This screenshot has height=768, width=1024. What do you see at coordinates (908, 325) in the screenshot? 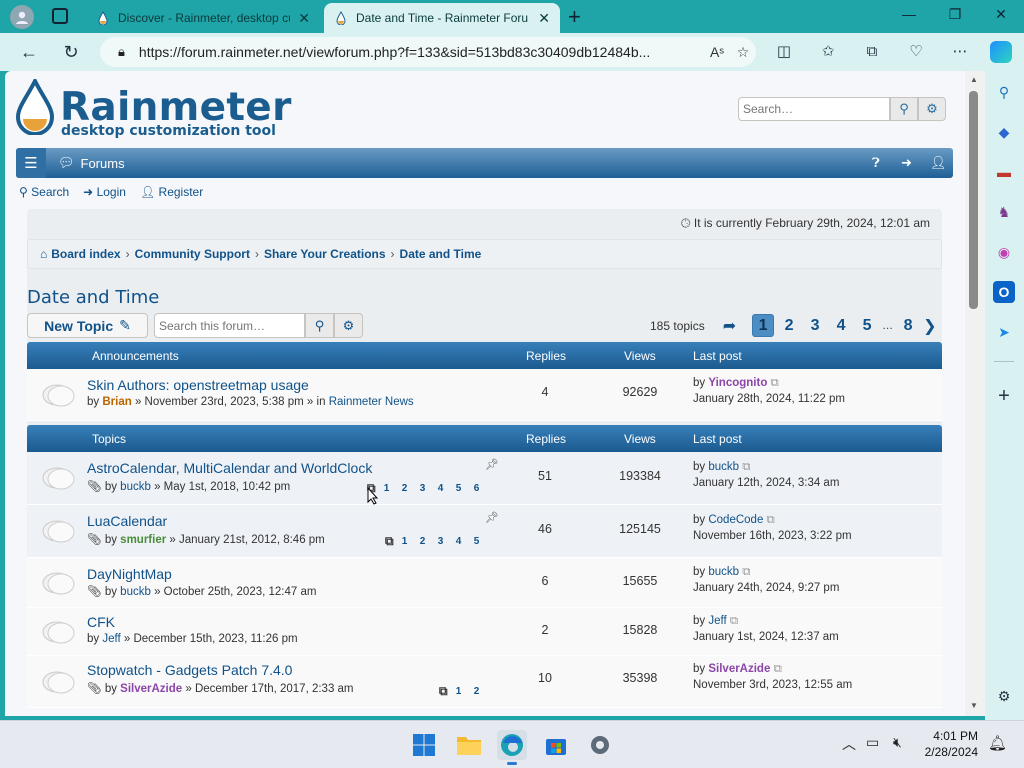
I see `page-8: 8` at bounding box center [908, 325].